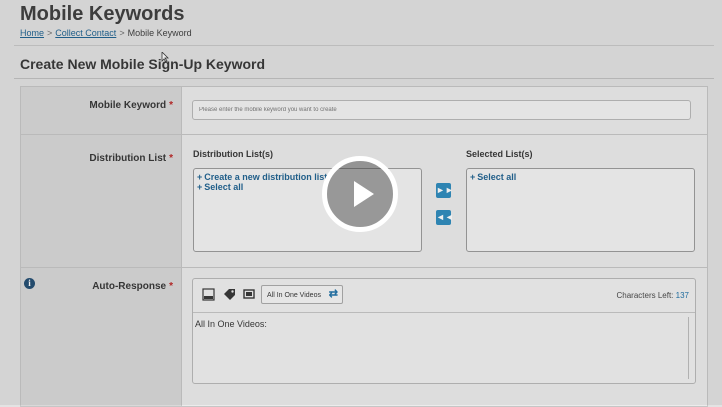 This screenshot has height=407, width=722. Describe the element at coordinates (499, 154) in the screenshot. I see `selected-lists-heading: Selected List(s)` at that location.